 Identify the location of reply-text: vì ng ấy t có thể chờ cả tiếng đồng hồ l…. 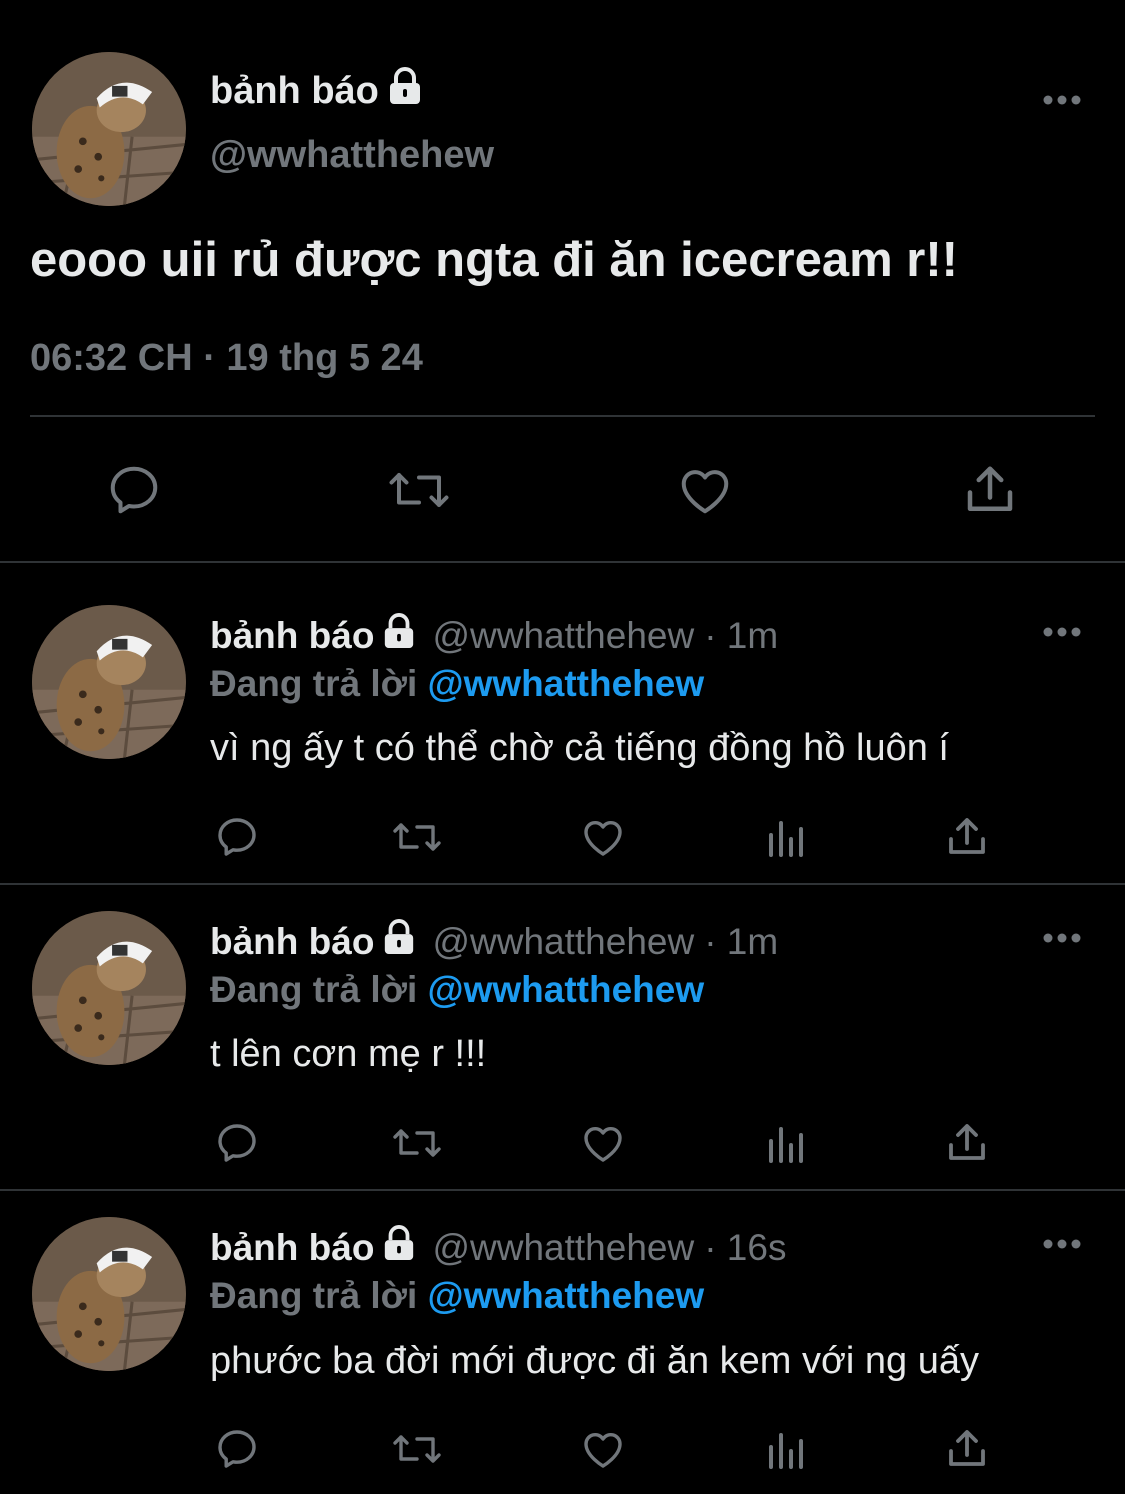
(579, 748).